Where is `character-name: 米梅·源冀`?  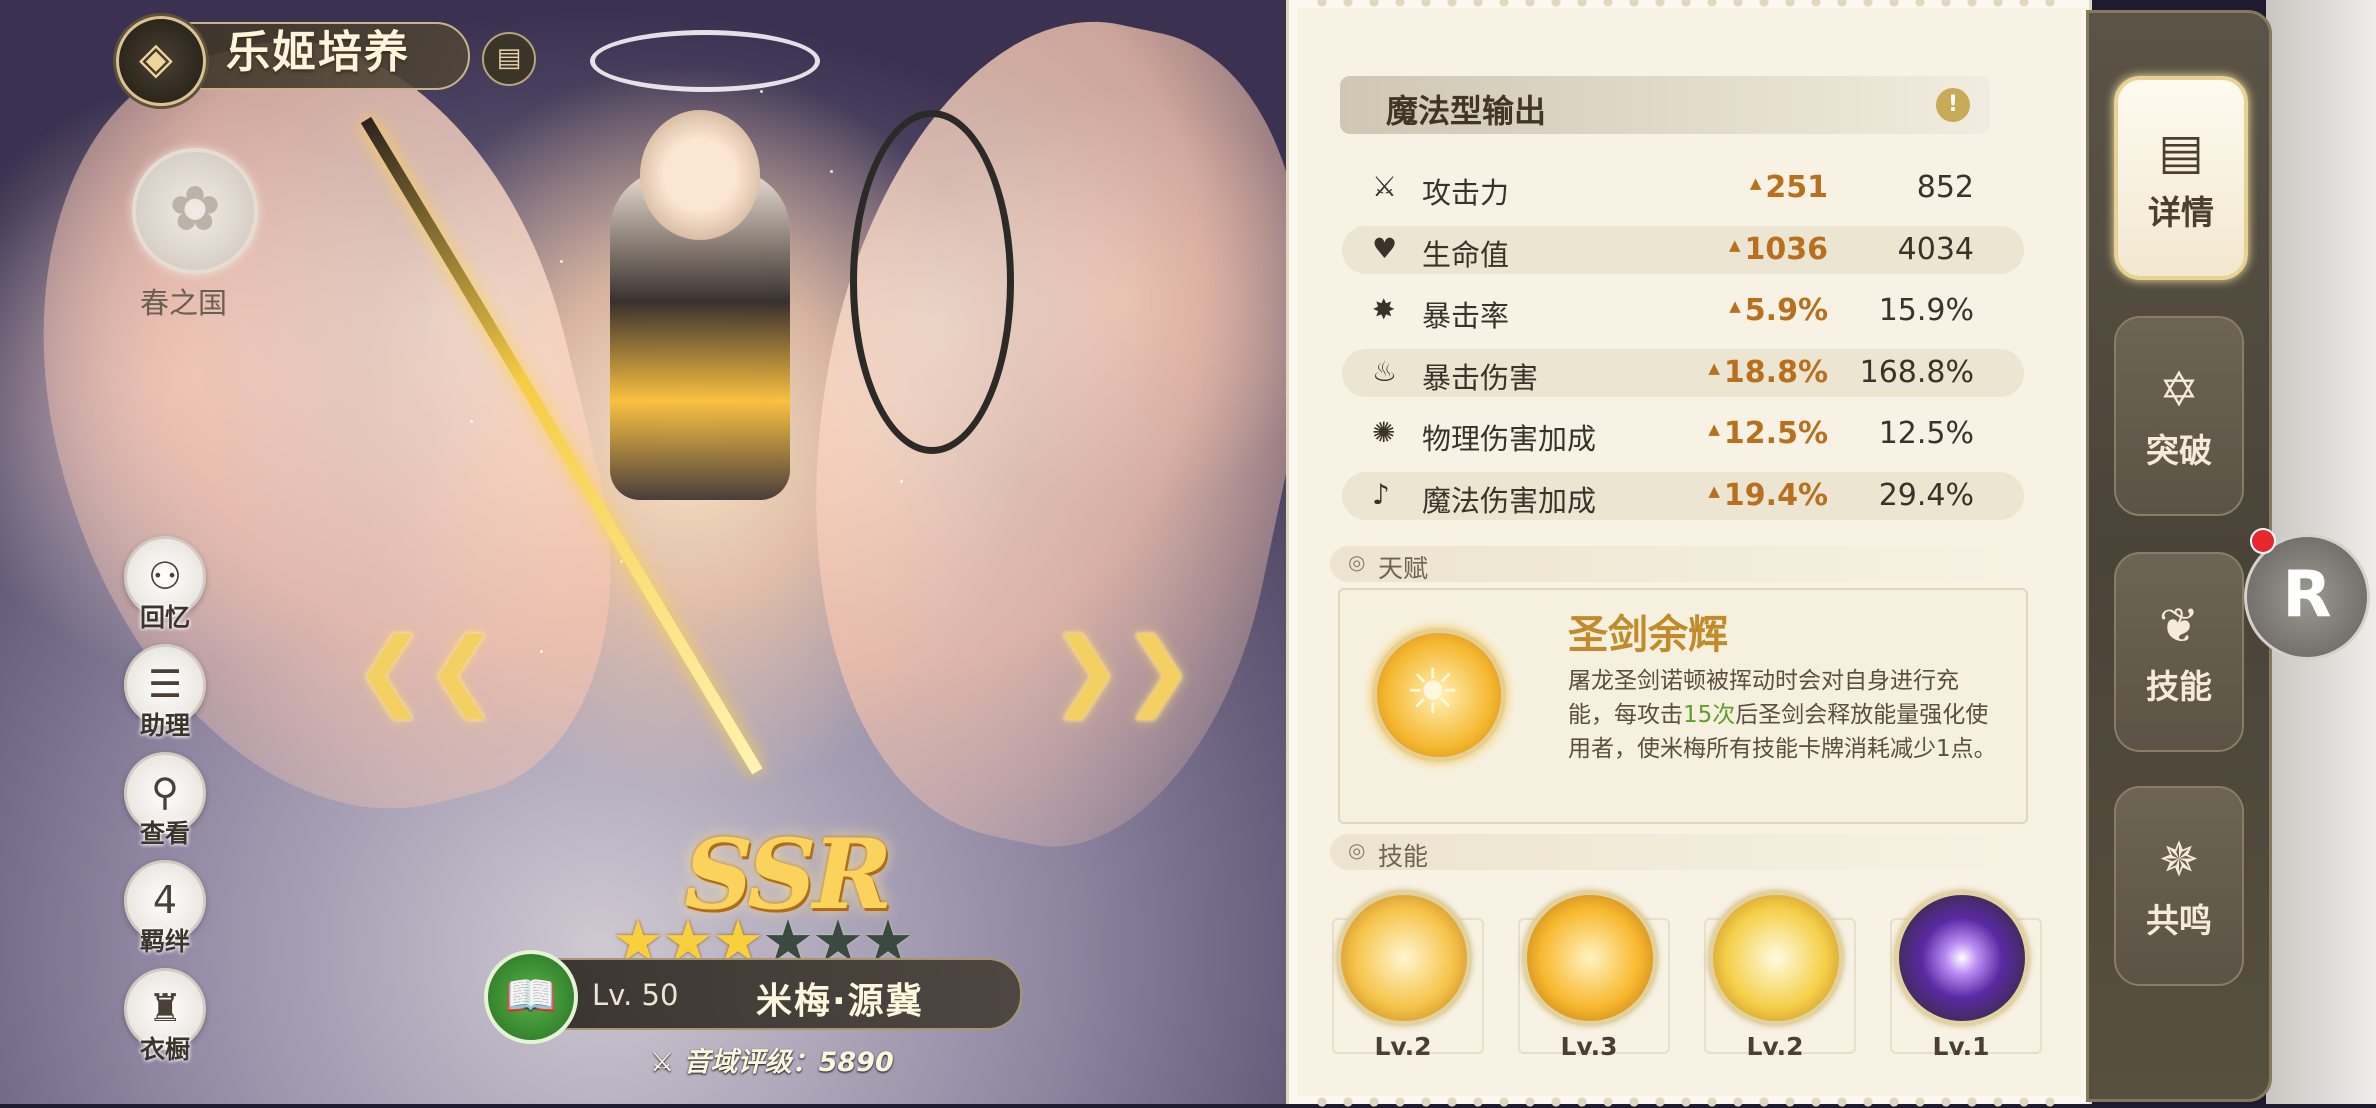
character-name: 米梅·源冀 is located at coordinates (840, 1001).